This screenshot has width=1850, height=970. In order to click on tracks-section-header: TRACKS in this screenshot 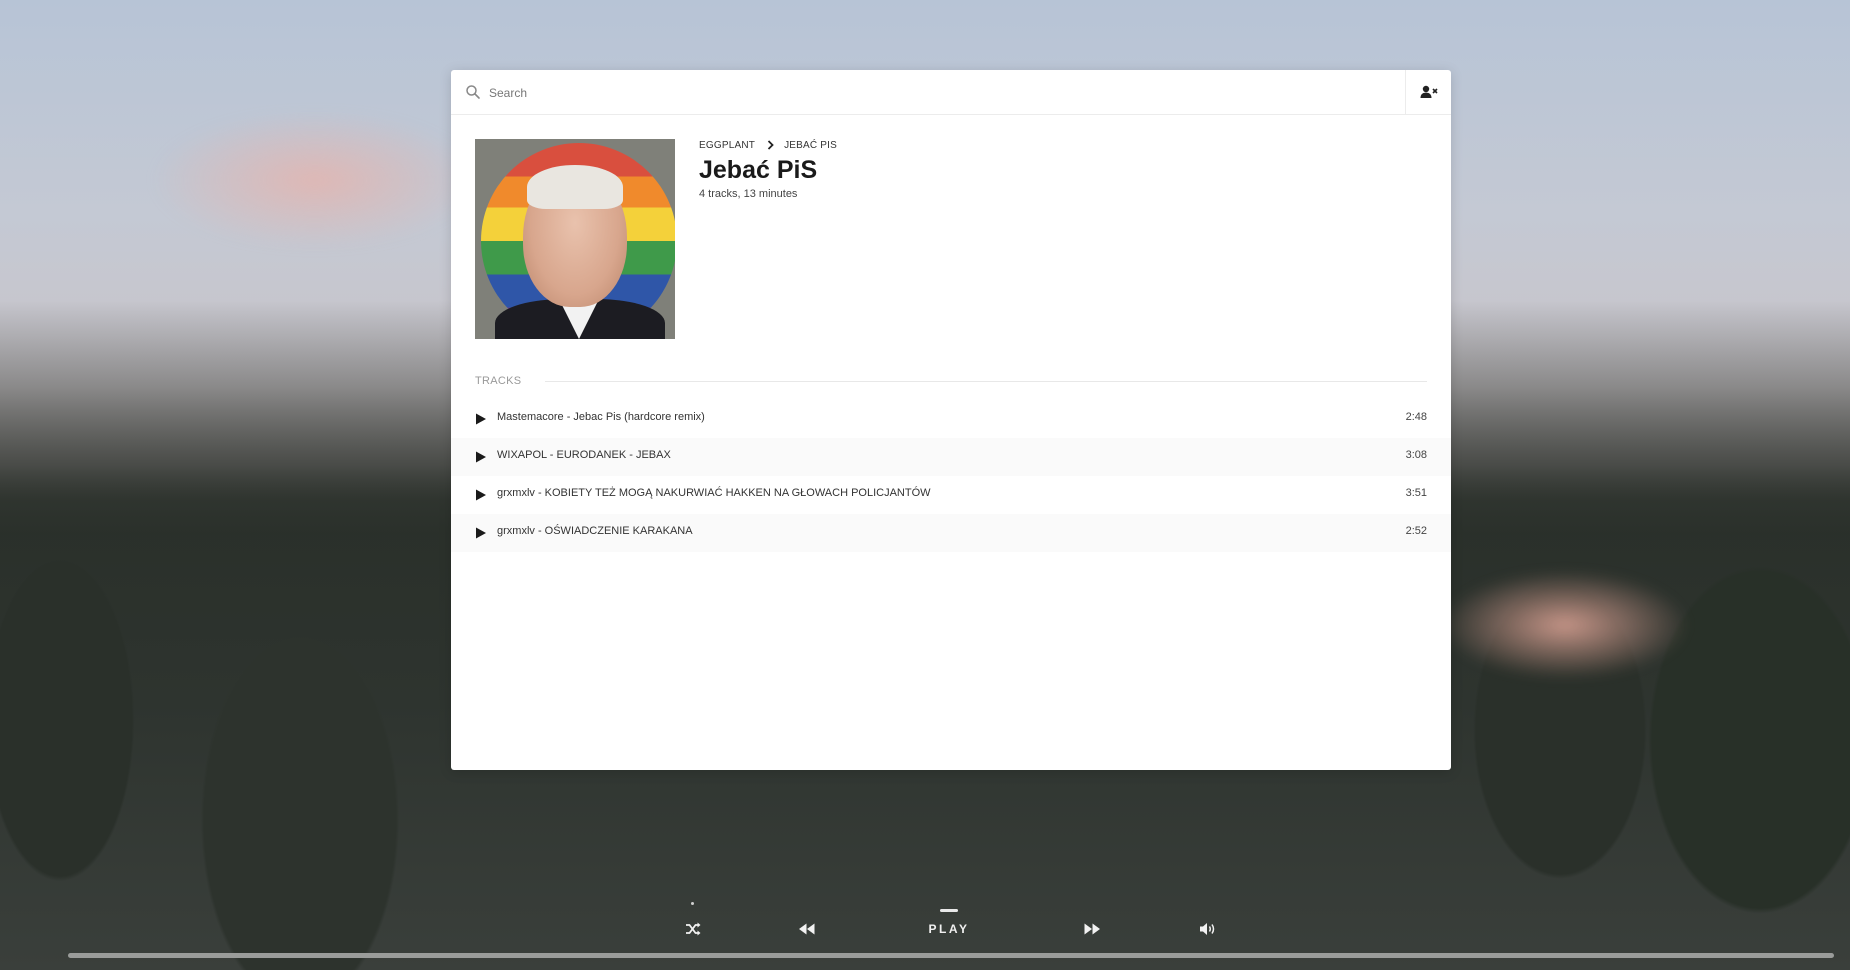, I will do `click(951, 381)`.